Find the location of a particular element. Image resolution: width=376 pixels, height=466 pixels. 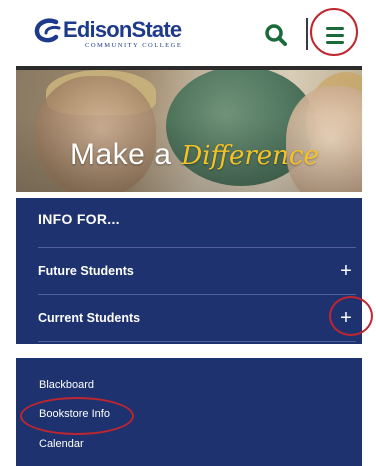

hero-tagline-plain: Make a is located at coordinates (121, 154).